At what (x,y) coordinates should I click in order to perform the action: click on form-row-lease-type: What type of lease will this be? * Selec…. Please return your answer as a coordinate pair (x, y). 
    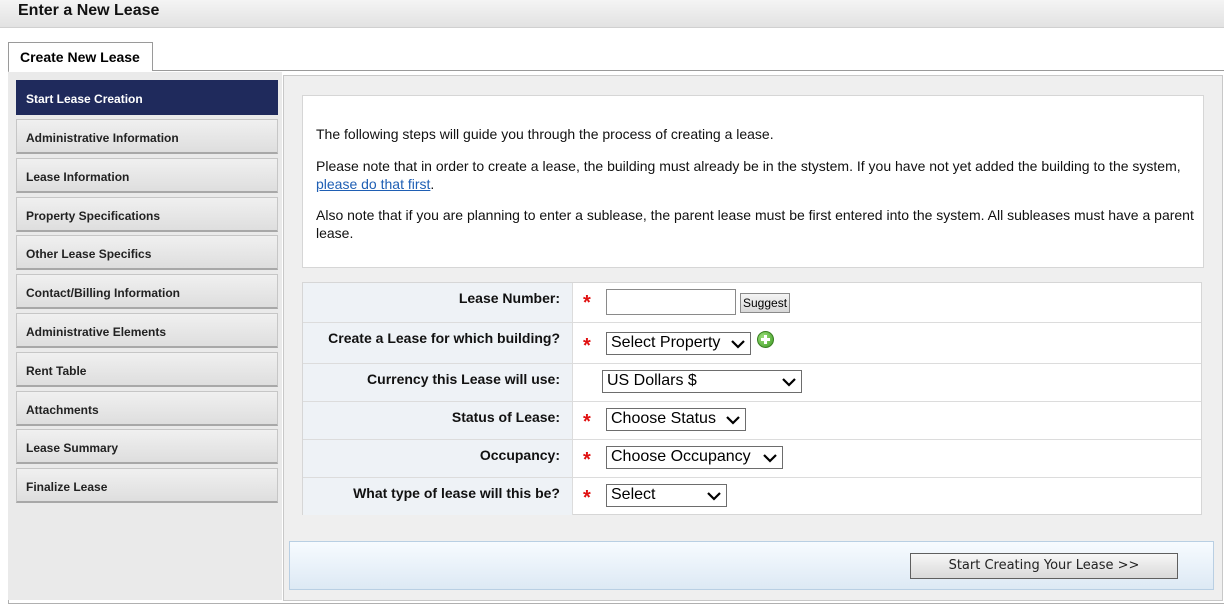
    Looking at the image, I should click on (752, 496).